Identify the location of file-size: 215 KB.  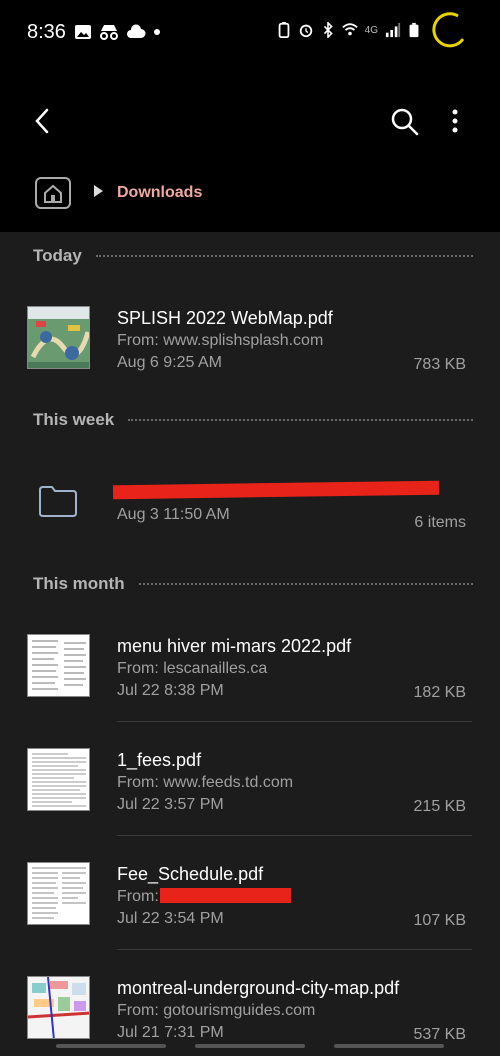
(439, 806).